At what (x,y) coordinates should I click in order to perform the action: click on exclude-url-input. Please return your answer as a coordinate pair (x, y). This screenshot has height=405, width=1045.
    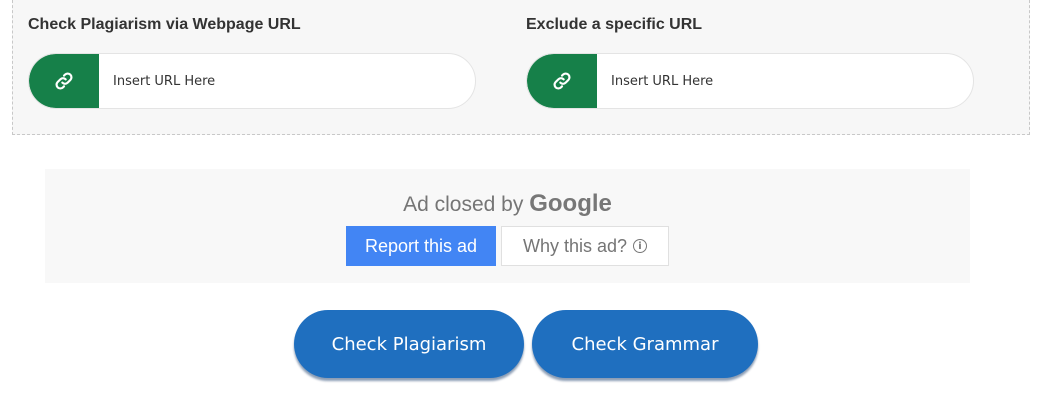
    Looking at the image, I should click on (777, 81).